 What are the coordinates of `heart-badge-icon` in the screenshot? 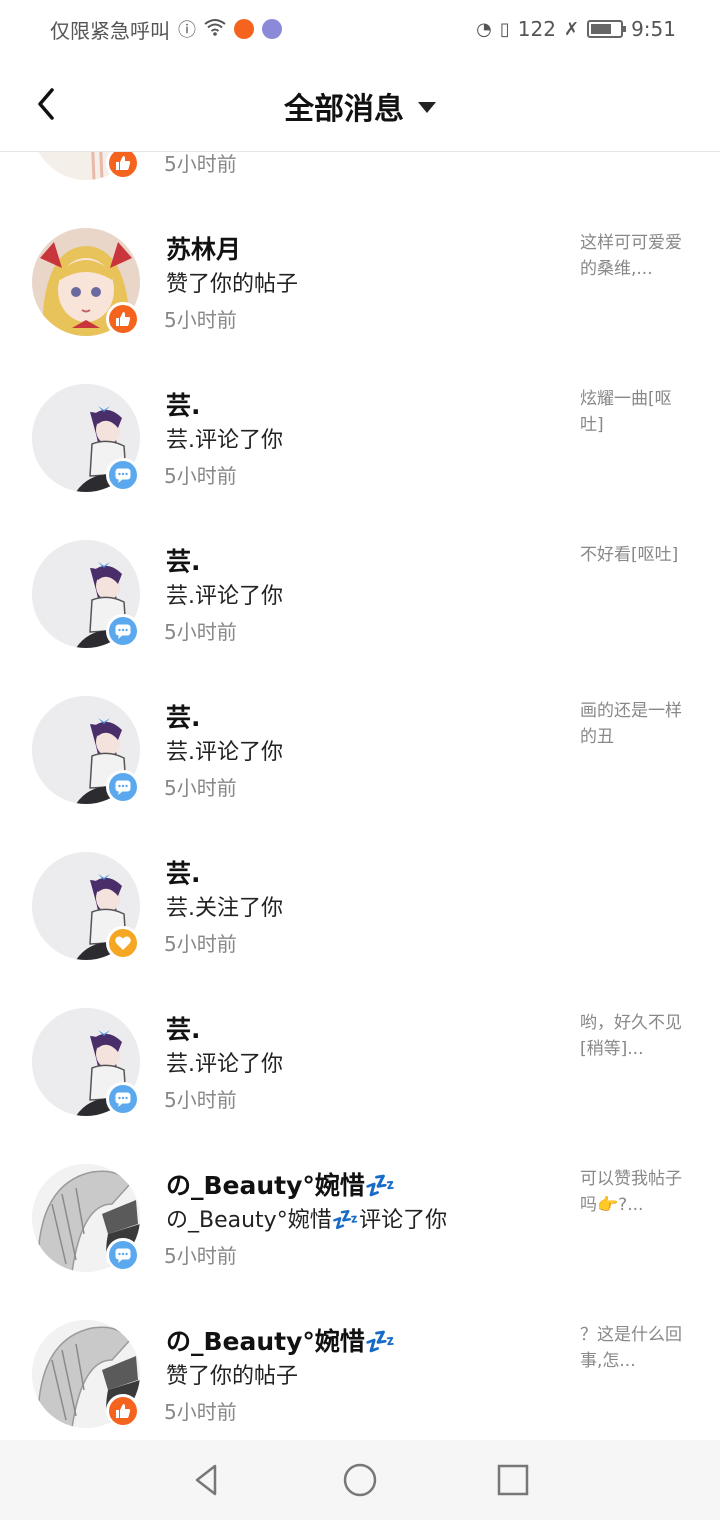 It's located at (123, 943).